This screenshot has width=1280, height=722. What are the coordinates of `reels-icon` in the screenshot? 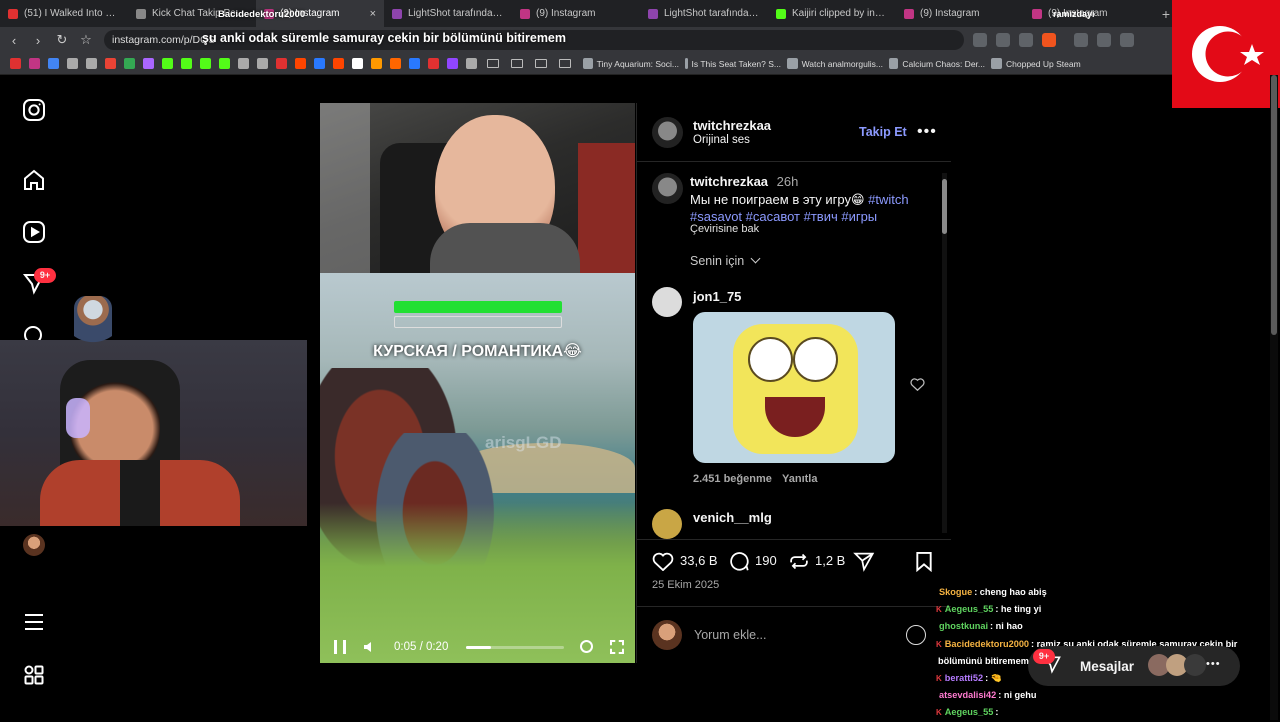 It's located at (34, 232).